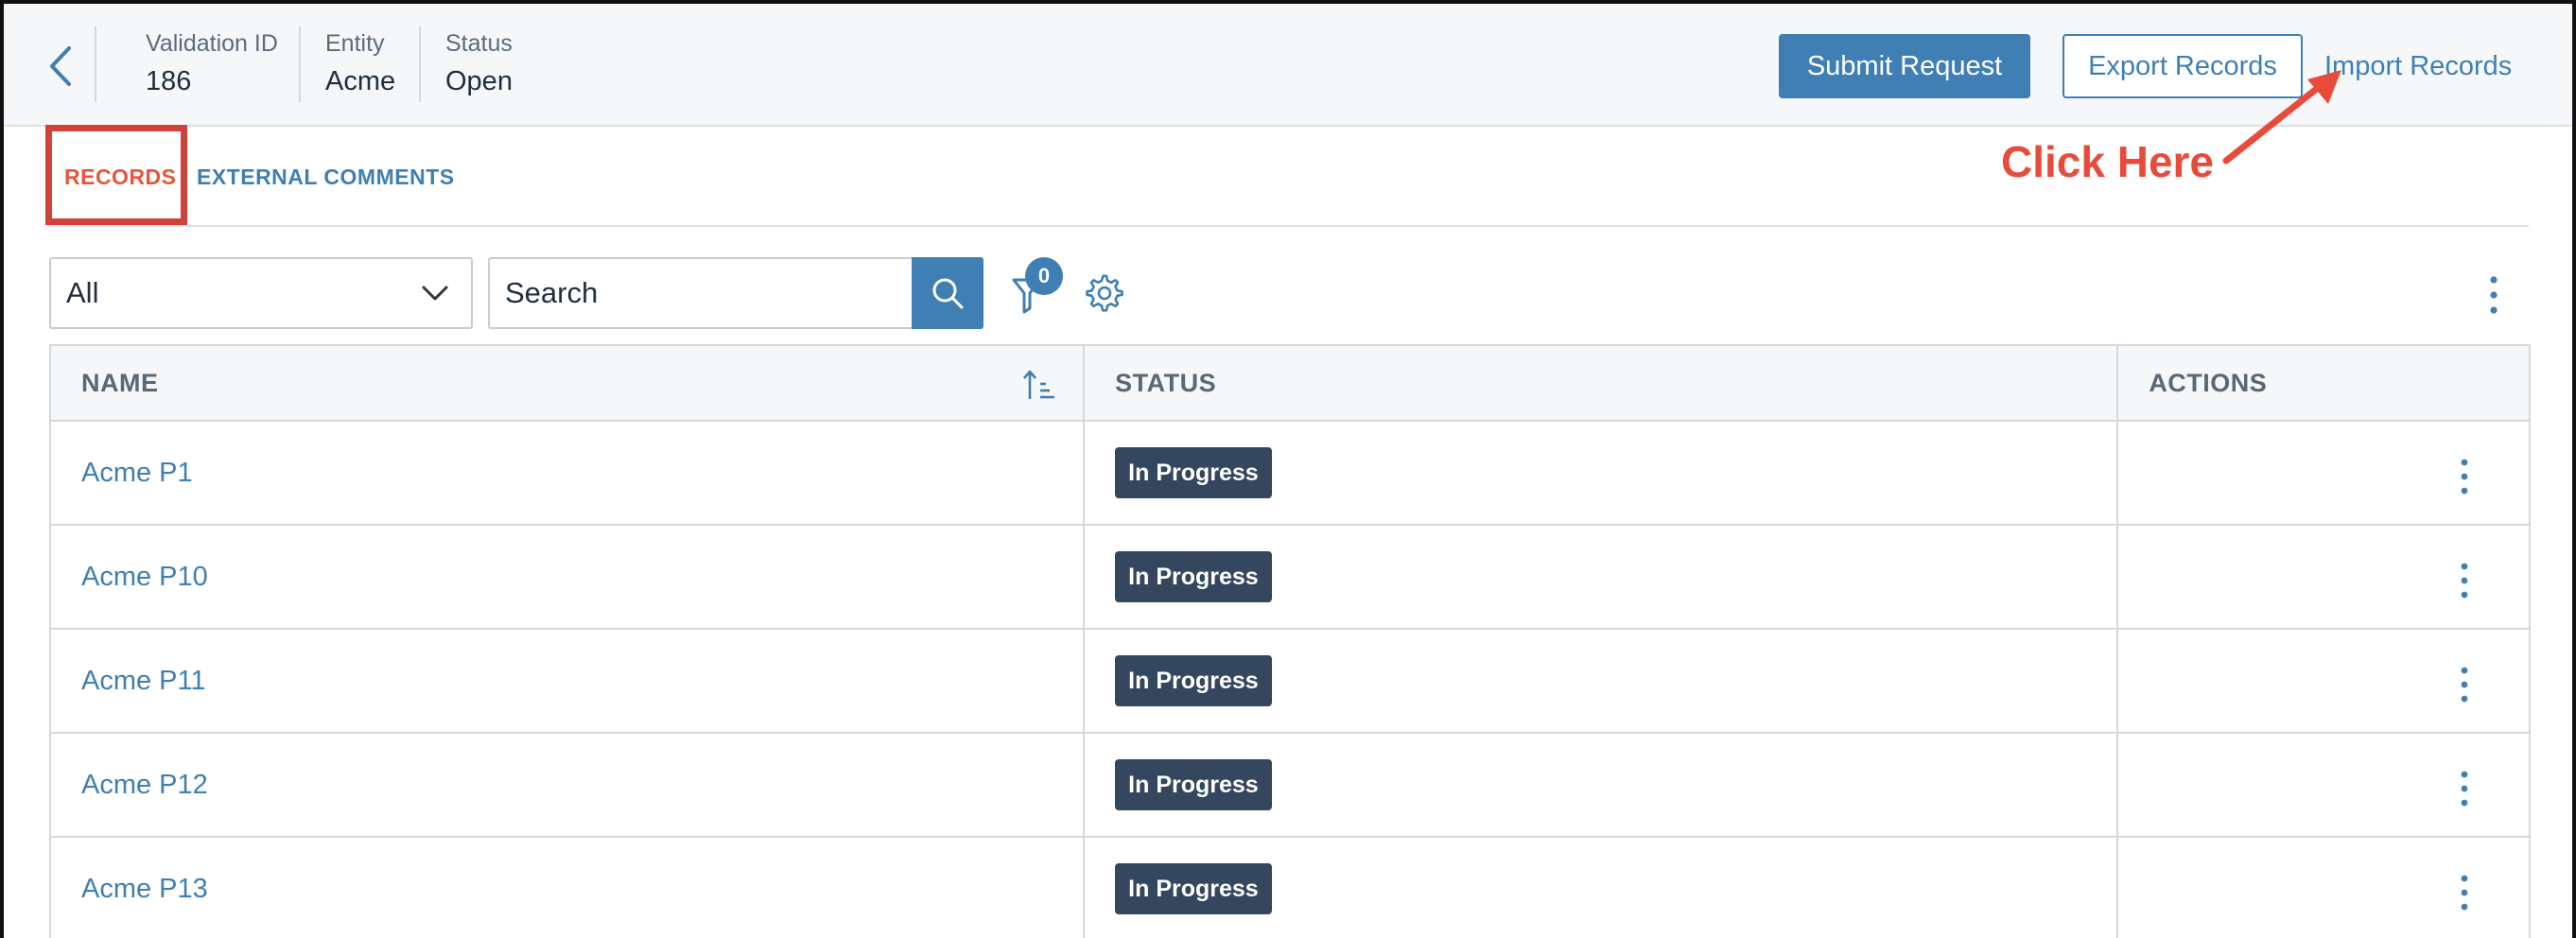 The width and height of the screenshot is (2576, 938). What do you see at coordinates (144, 785) in the screenshot?
I see `record-name-link: Acme P12` at bounding box center [144, 785].